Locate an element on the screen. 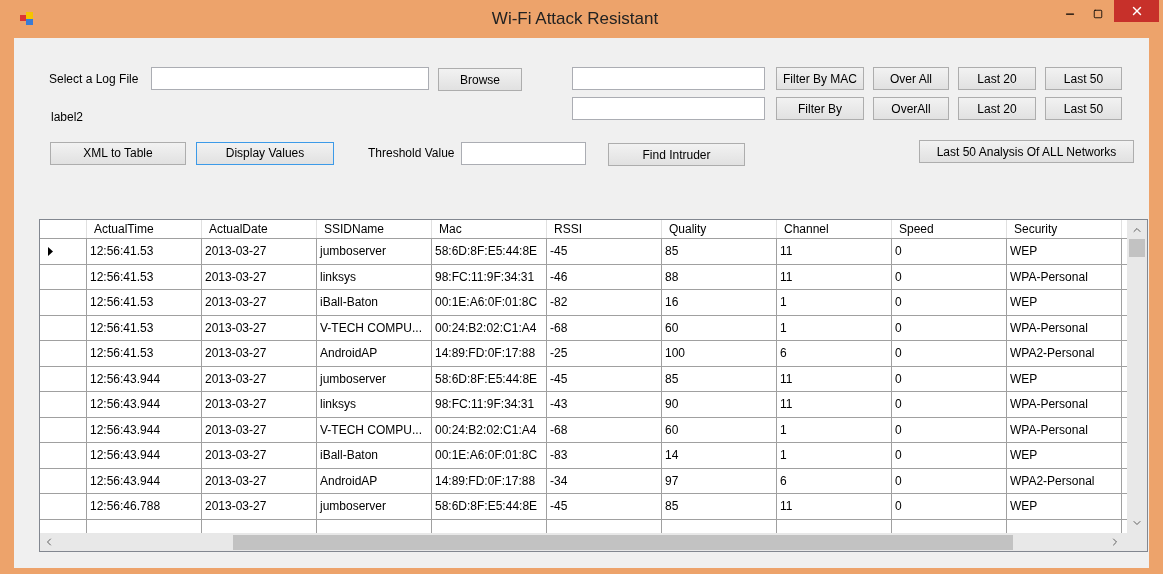  analysis-button: Last 50 Analysis Of ALL Networks is located at coordinates (1026, 151).